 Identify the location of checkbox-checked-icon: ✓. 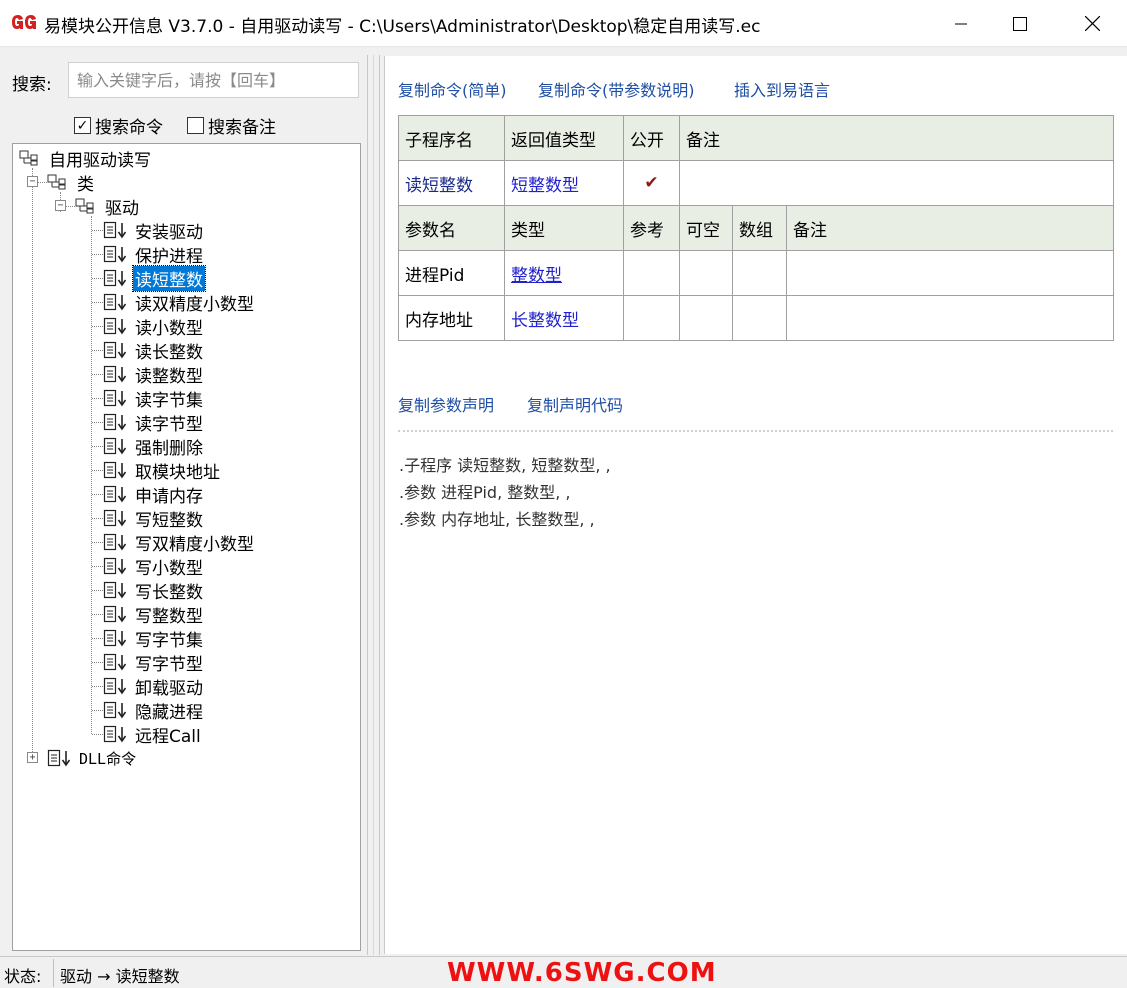
(82, 125).